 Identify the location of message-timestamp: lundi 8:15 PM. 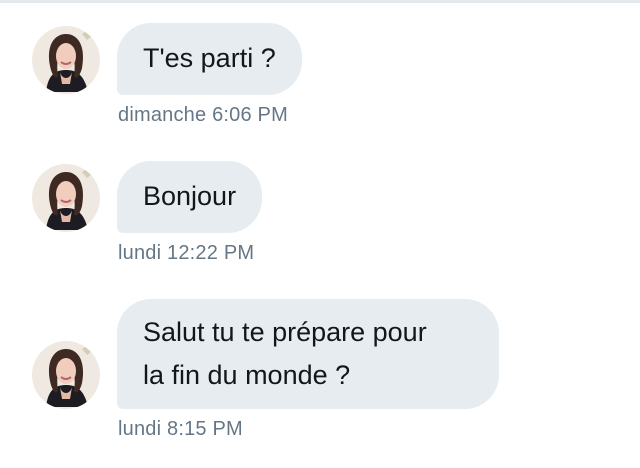
(180, 429).